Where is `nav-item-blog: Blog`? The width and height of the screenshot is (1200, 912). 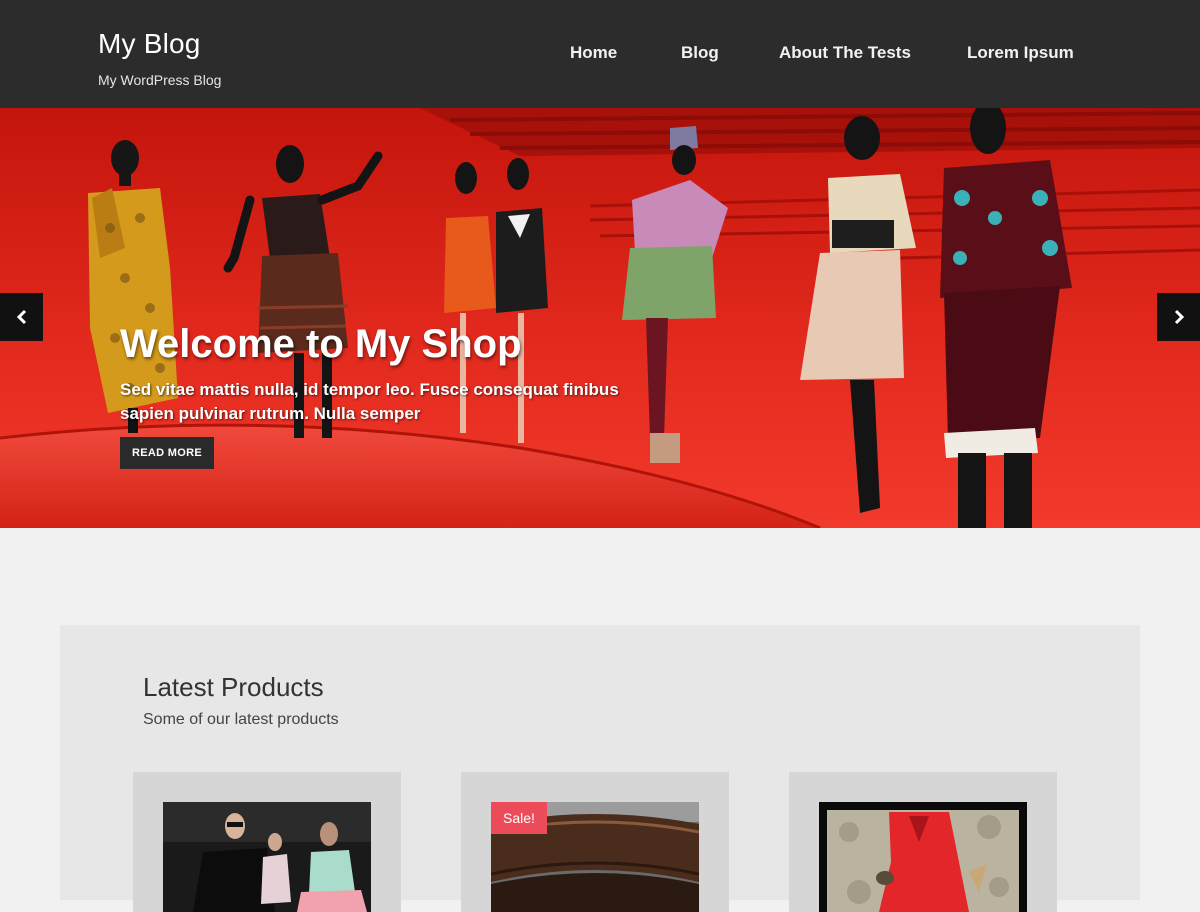
nav-item-blog: Blog is located at coordinates (700, 53).